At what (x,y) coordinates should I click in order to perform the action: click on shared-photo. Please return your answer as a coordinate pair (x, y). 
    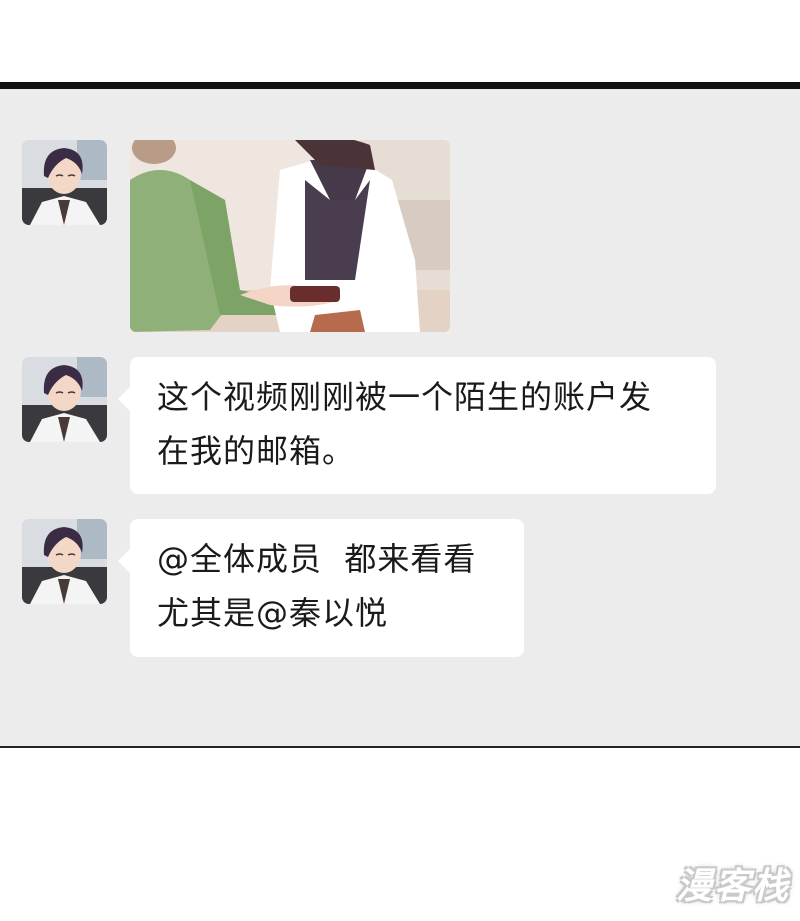
    Looking at the image, I should click on (290, 236).